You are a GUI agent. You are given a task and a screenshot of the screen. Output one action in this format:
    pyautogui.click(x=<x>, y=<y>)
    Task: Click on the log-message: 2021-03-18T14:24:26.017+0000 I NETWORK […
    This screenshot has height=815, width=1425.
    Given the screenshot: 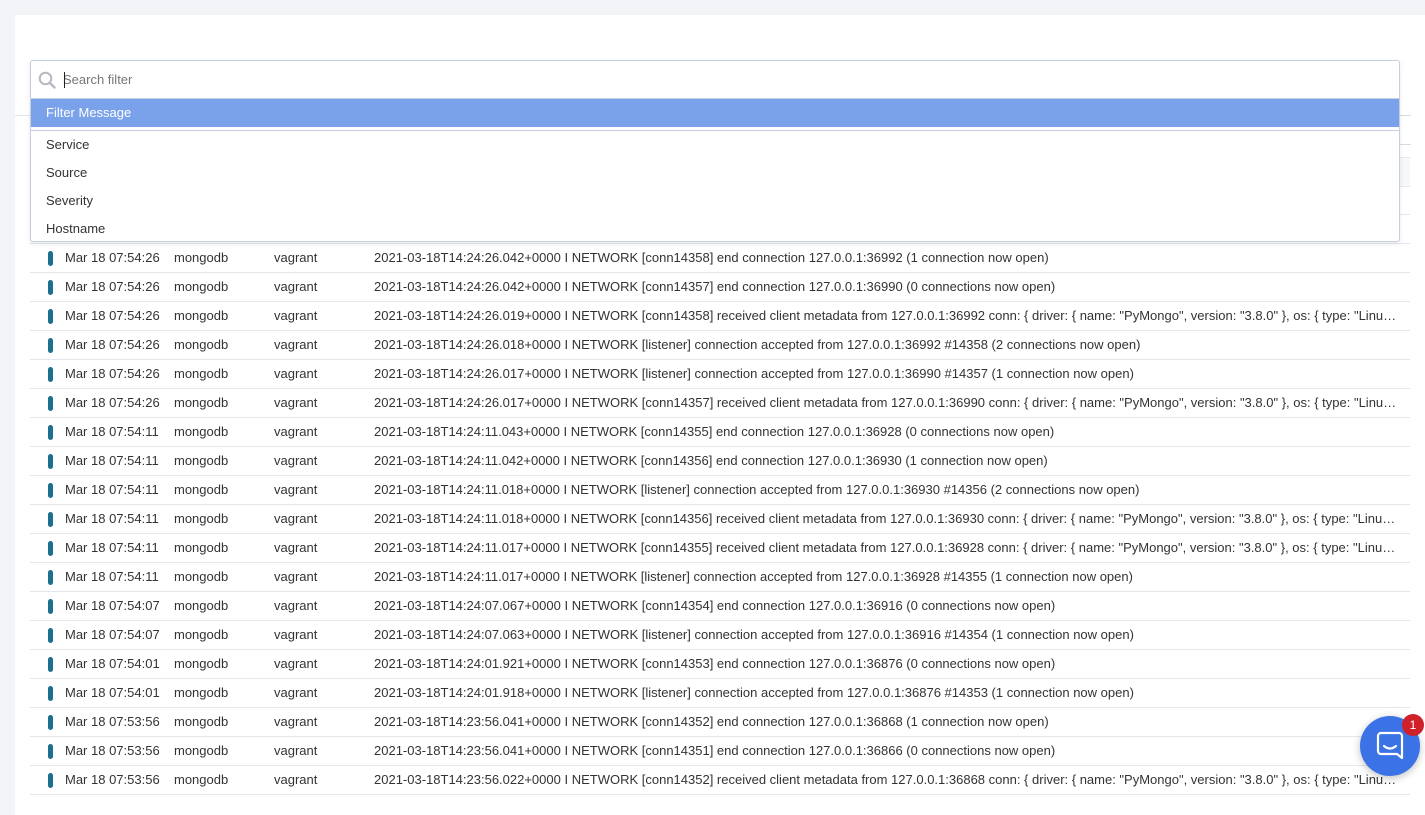 What is the action you would take?
    pyautogui.click(x=754, y=373)
    